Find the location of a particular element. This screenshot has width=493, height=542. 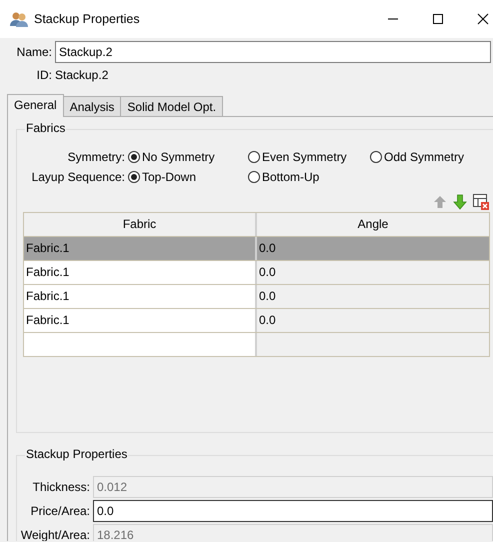

field-label: Name: is located at coordinates (34, 52).